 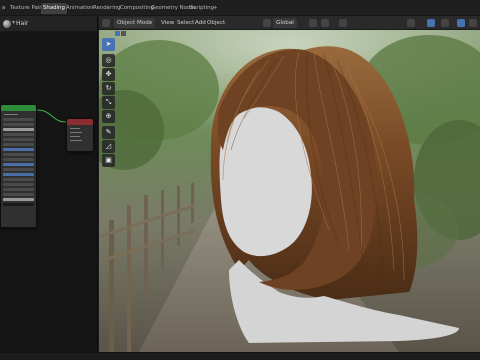 I want to click on rotate-tool-button: ↻, so click(x=108, y=88).